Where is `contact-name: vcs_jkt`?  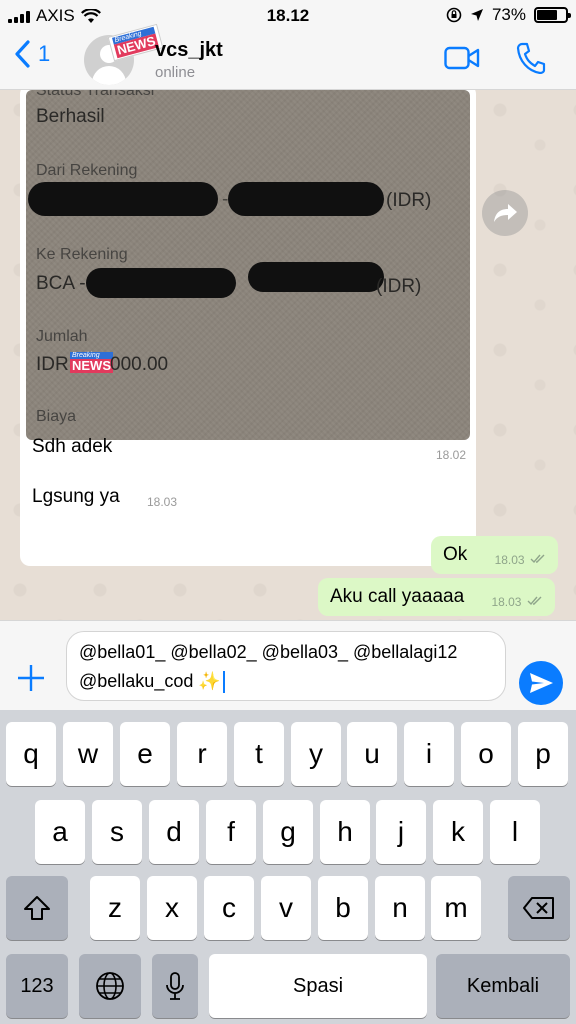 contact-name: vcs_jkt is located at coordinates (189, 50).